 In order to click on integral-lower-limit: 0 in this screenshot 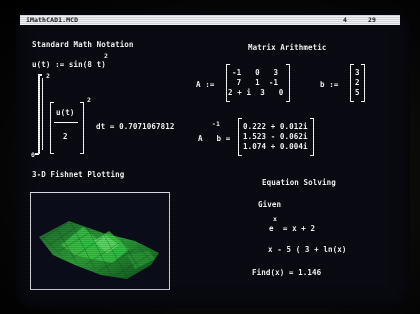, I will do `click(33, 155)`.